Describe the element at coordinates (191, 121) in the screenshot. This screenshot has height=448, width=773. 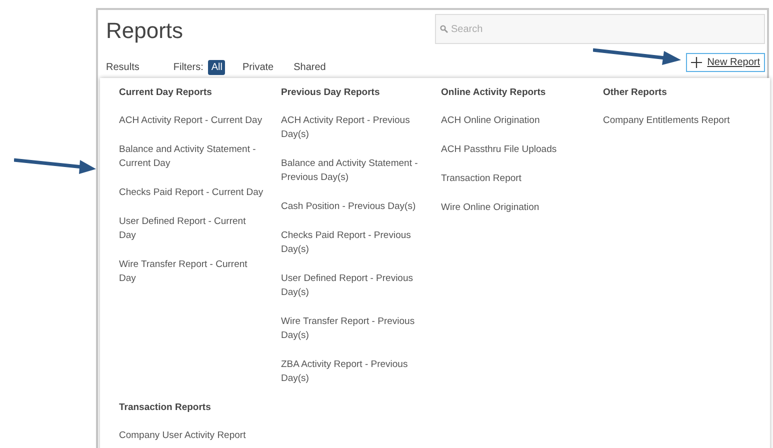
I see `report-link: ACH Activity Report - Current Day` at that location.